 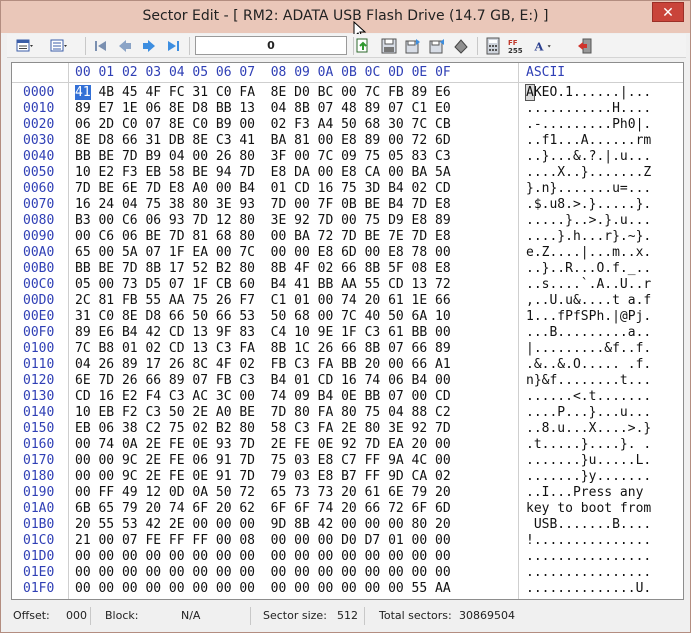 What do you see at coordinates (101, 46) in the screenshot?
I see `first-sector-icon` at bounding box center [101, 46].